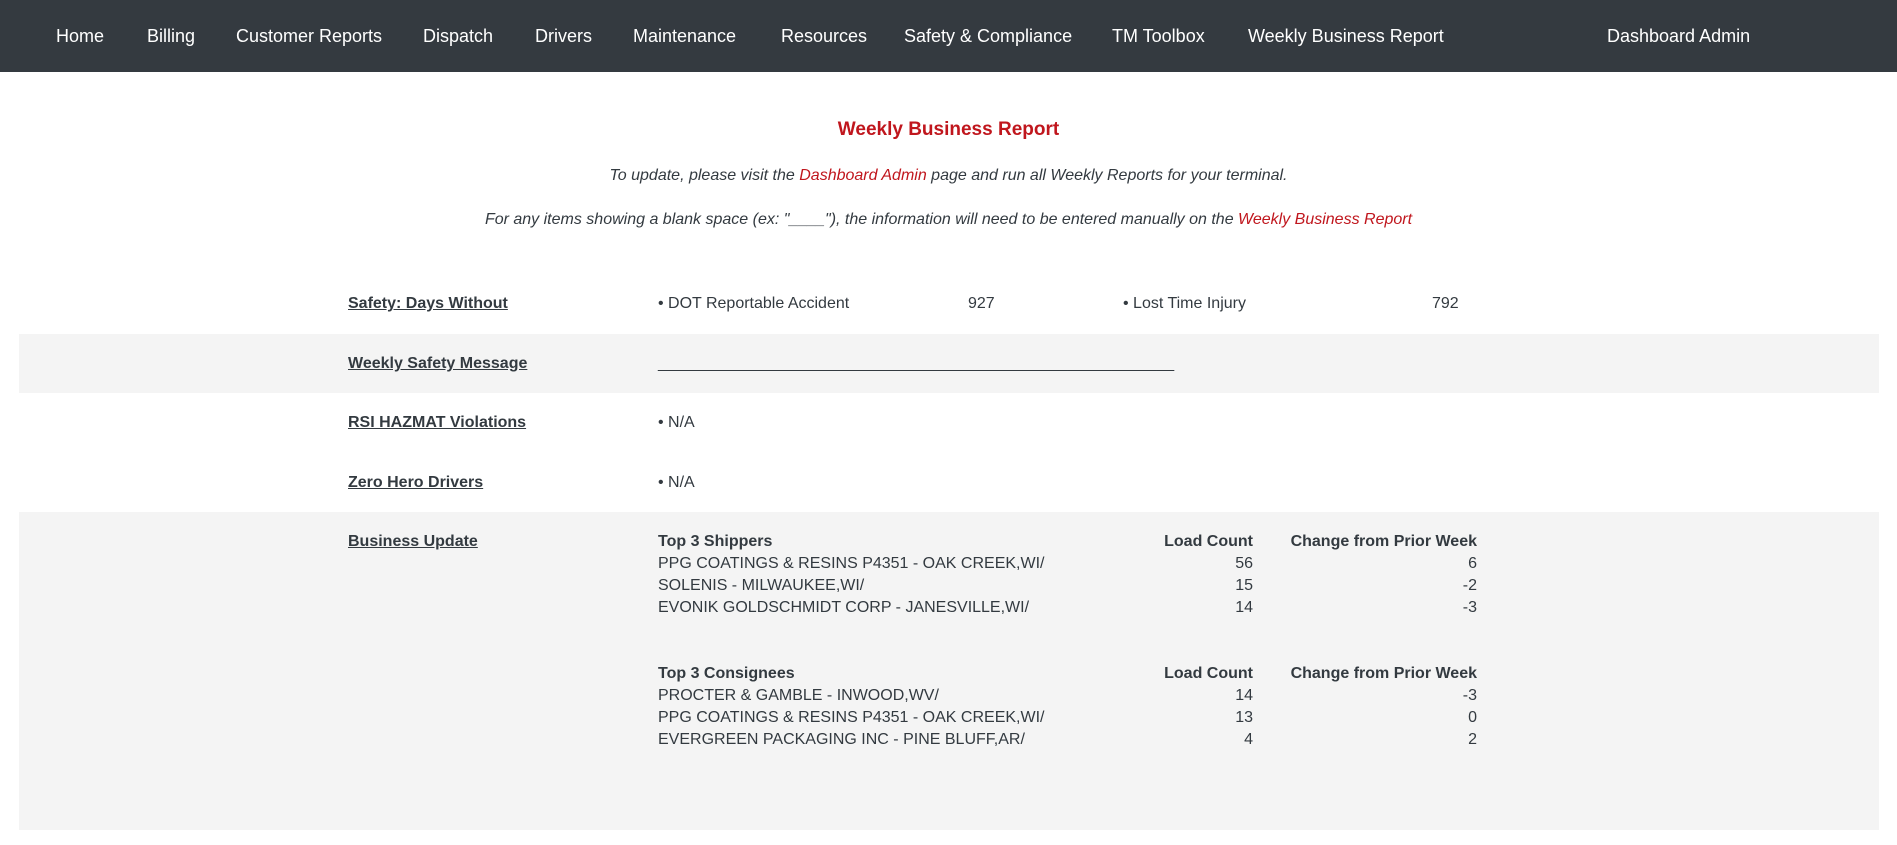 This screenshot has height=845, width=1897. Describe the element at coordinates (1383, 673) in the screenshot. I see `consignees-change-header: Change from Prior Week` at that location.